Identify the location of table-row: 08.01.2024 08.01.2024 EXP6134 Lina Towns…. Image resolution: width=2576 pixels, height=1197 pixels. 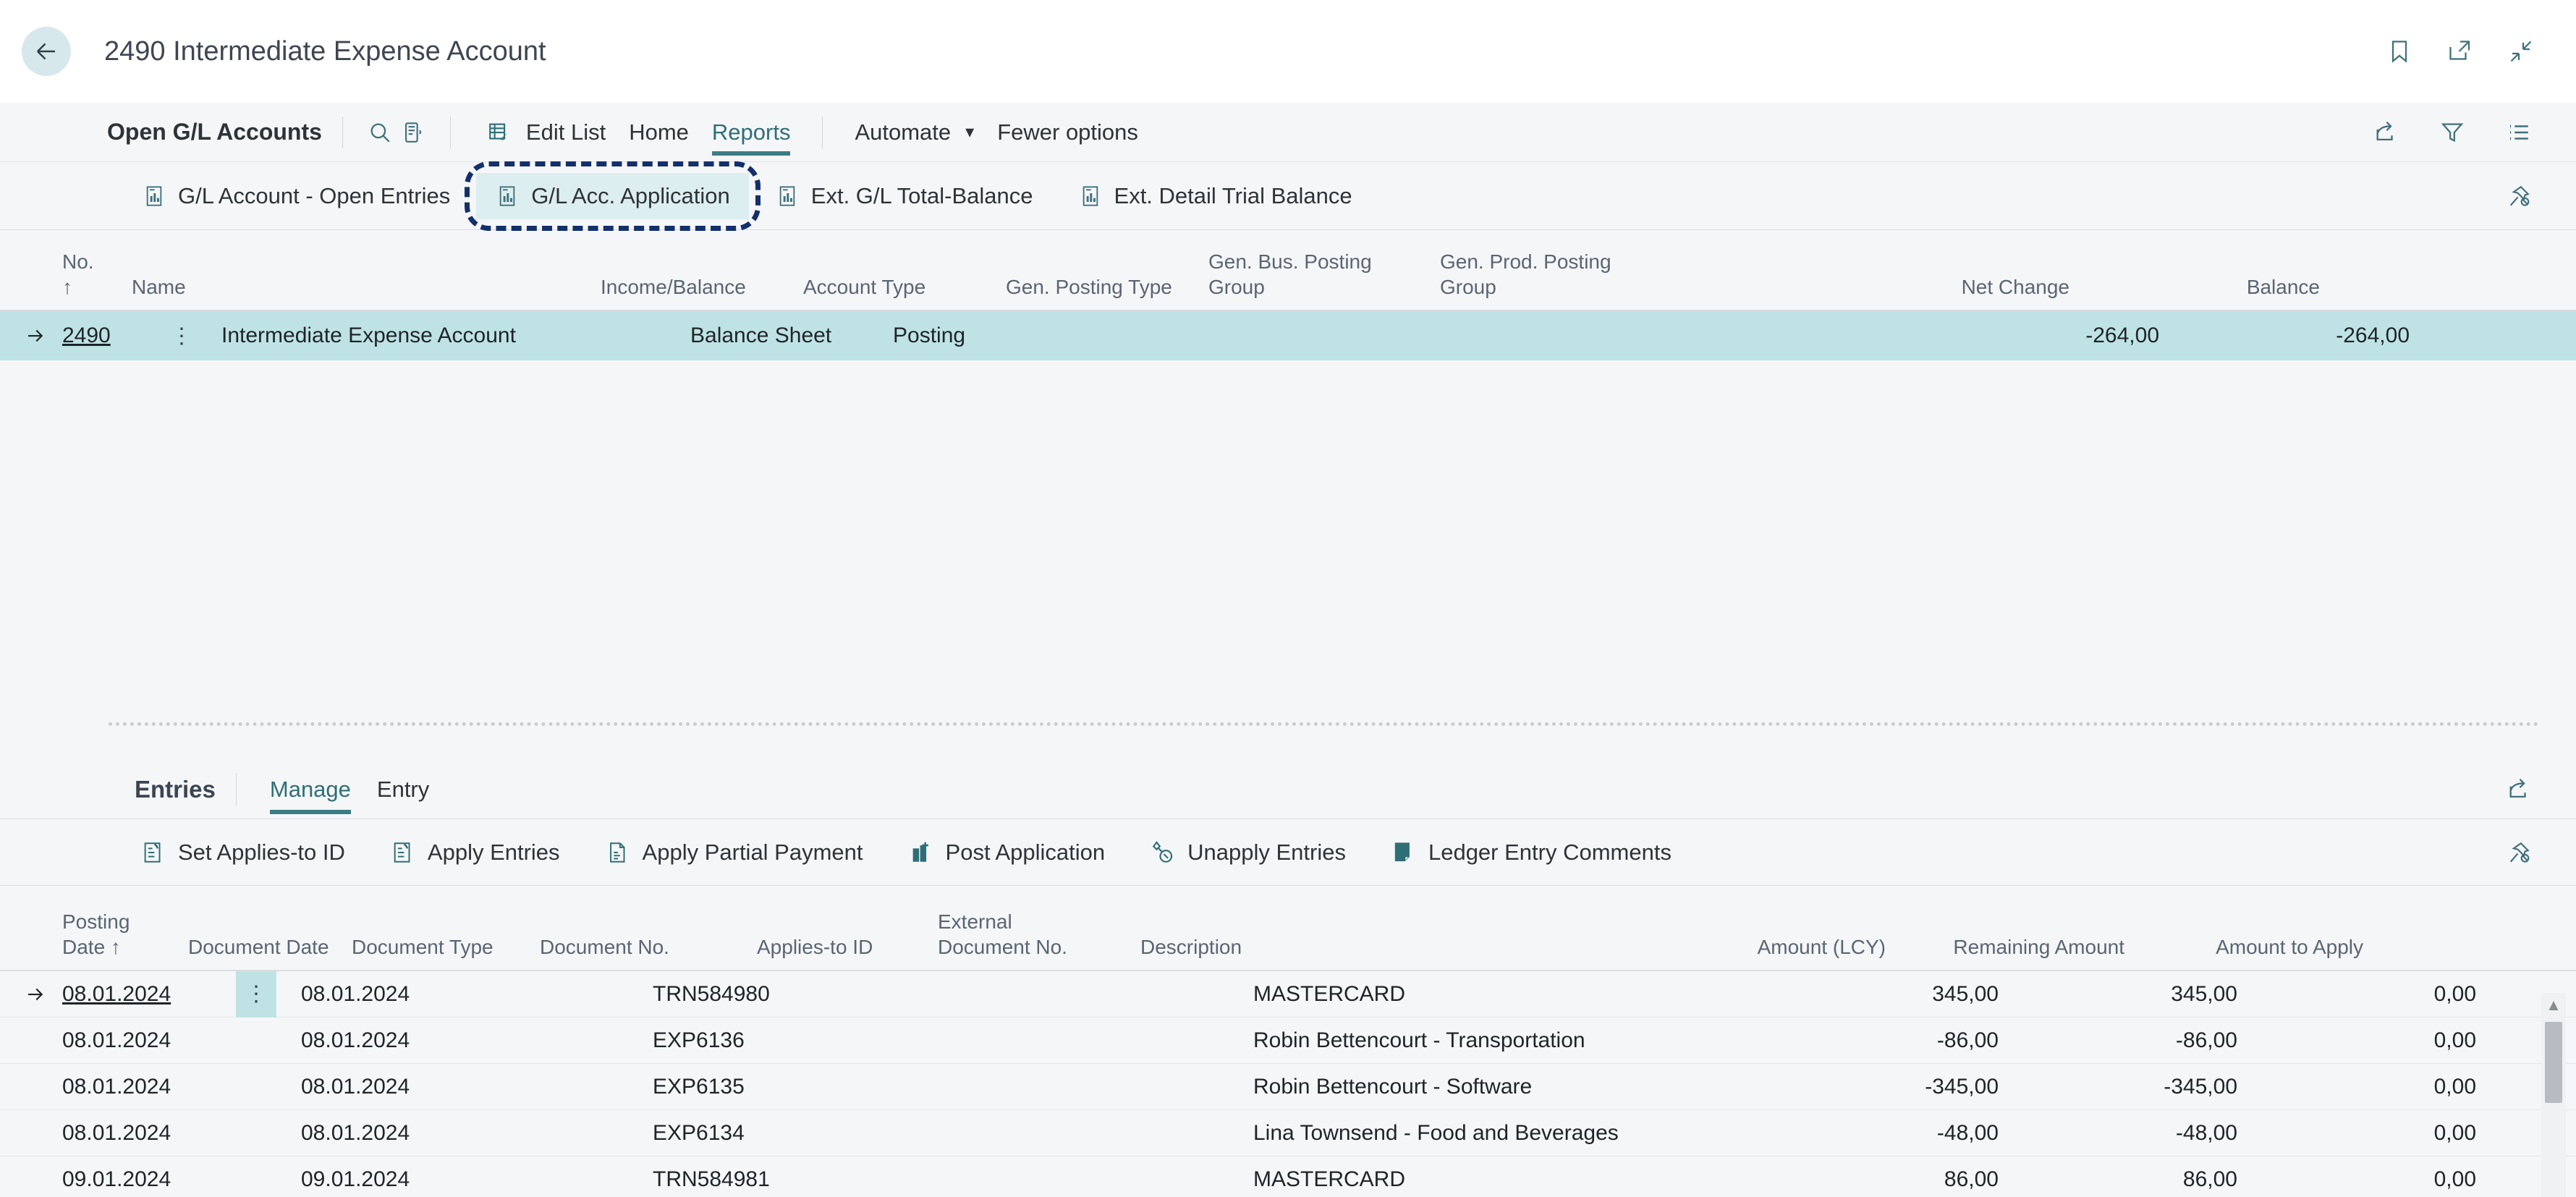
(1288, 1133).